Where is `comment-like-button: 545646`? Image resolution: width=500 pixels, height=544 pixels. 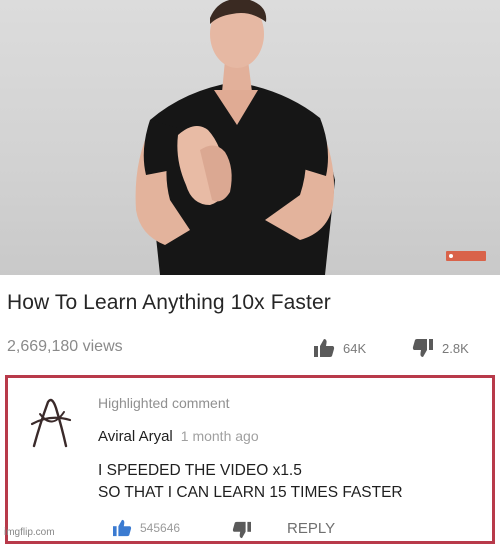
comment-like-button: 545646 is located at coordinates (146, 528).